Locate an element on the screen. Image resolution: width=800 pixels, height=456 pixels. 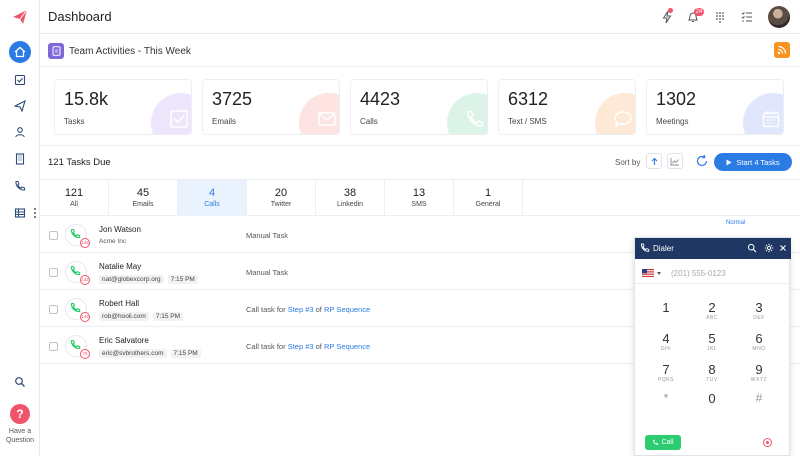
priority-label: Normal is located at coordinates (735, 223).